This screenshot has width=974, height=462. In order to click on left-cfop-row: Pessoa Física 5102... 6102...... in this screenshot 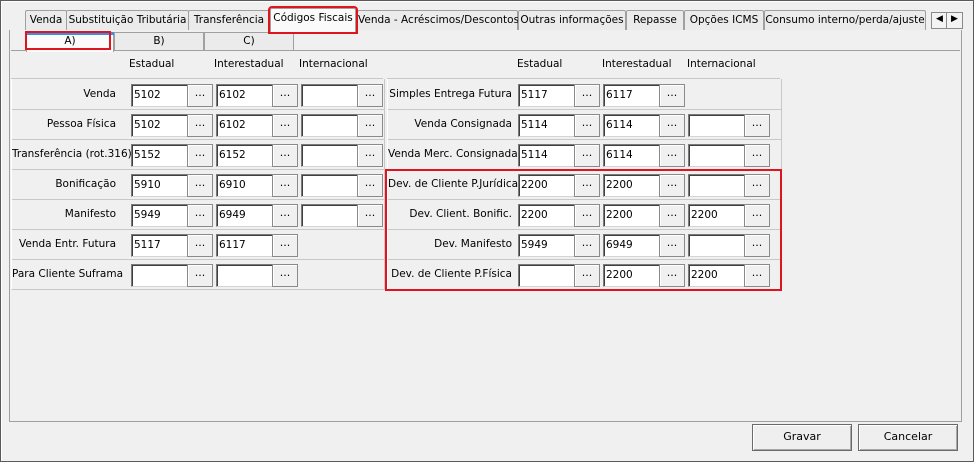, I will do `click(198, 124)`.